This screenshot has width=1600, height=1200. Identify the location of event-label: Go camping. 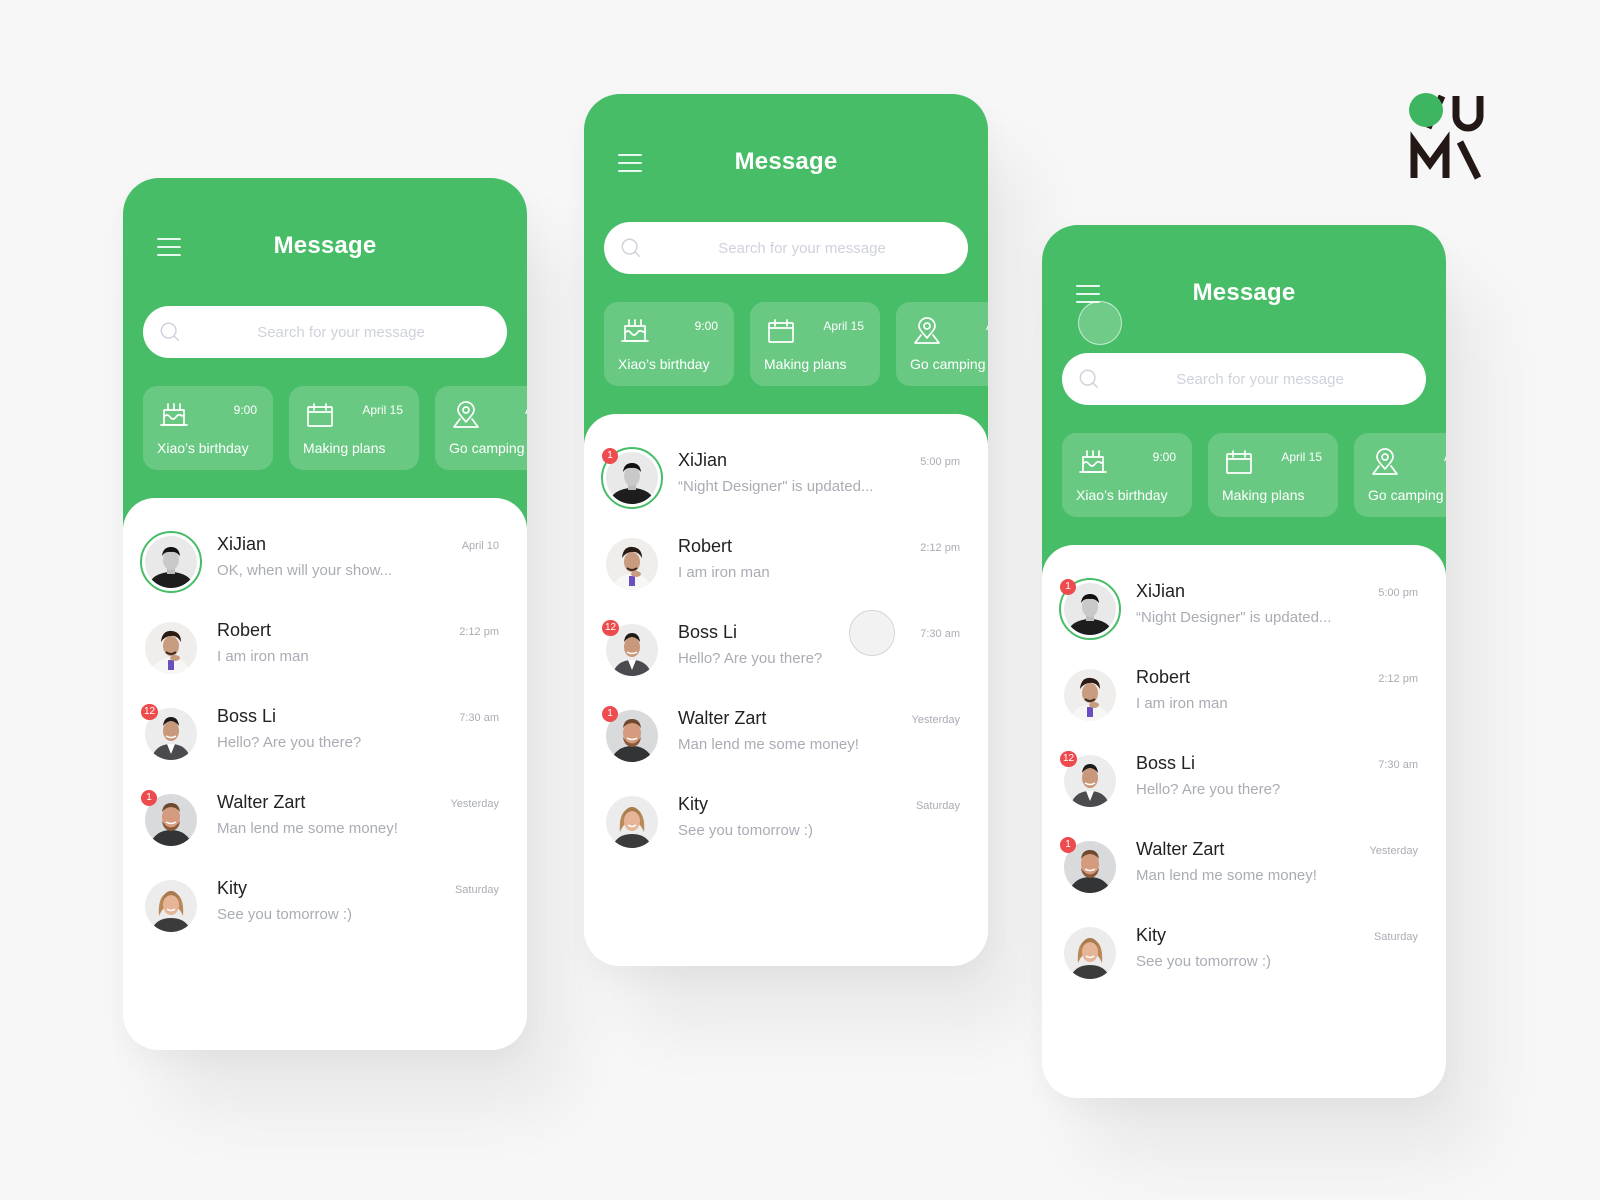
(948, 364).